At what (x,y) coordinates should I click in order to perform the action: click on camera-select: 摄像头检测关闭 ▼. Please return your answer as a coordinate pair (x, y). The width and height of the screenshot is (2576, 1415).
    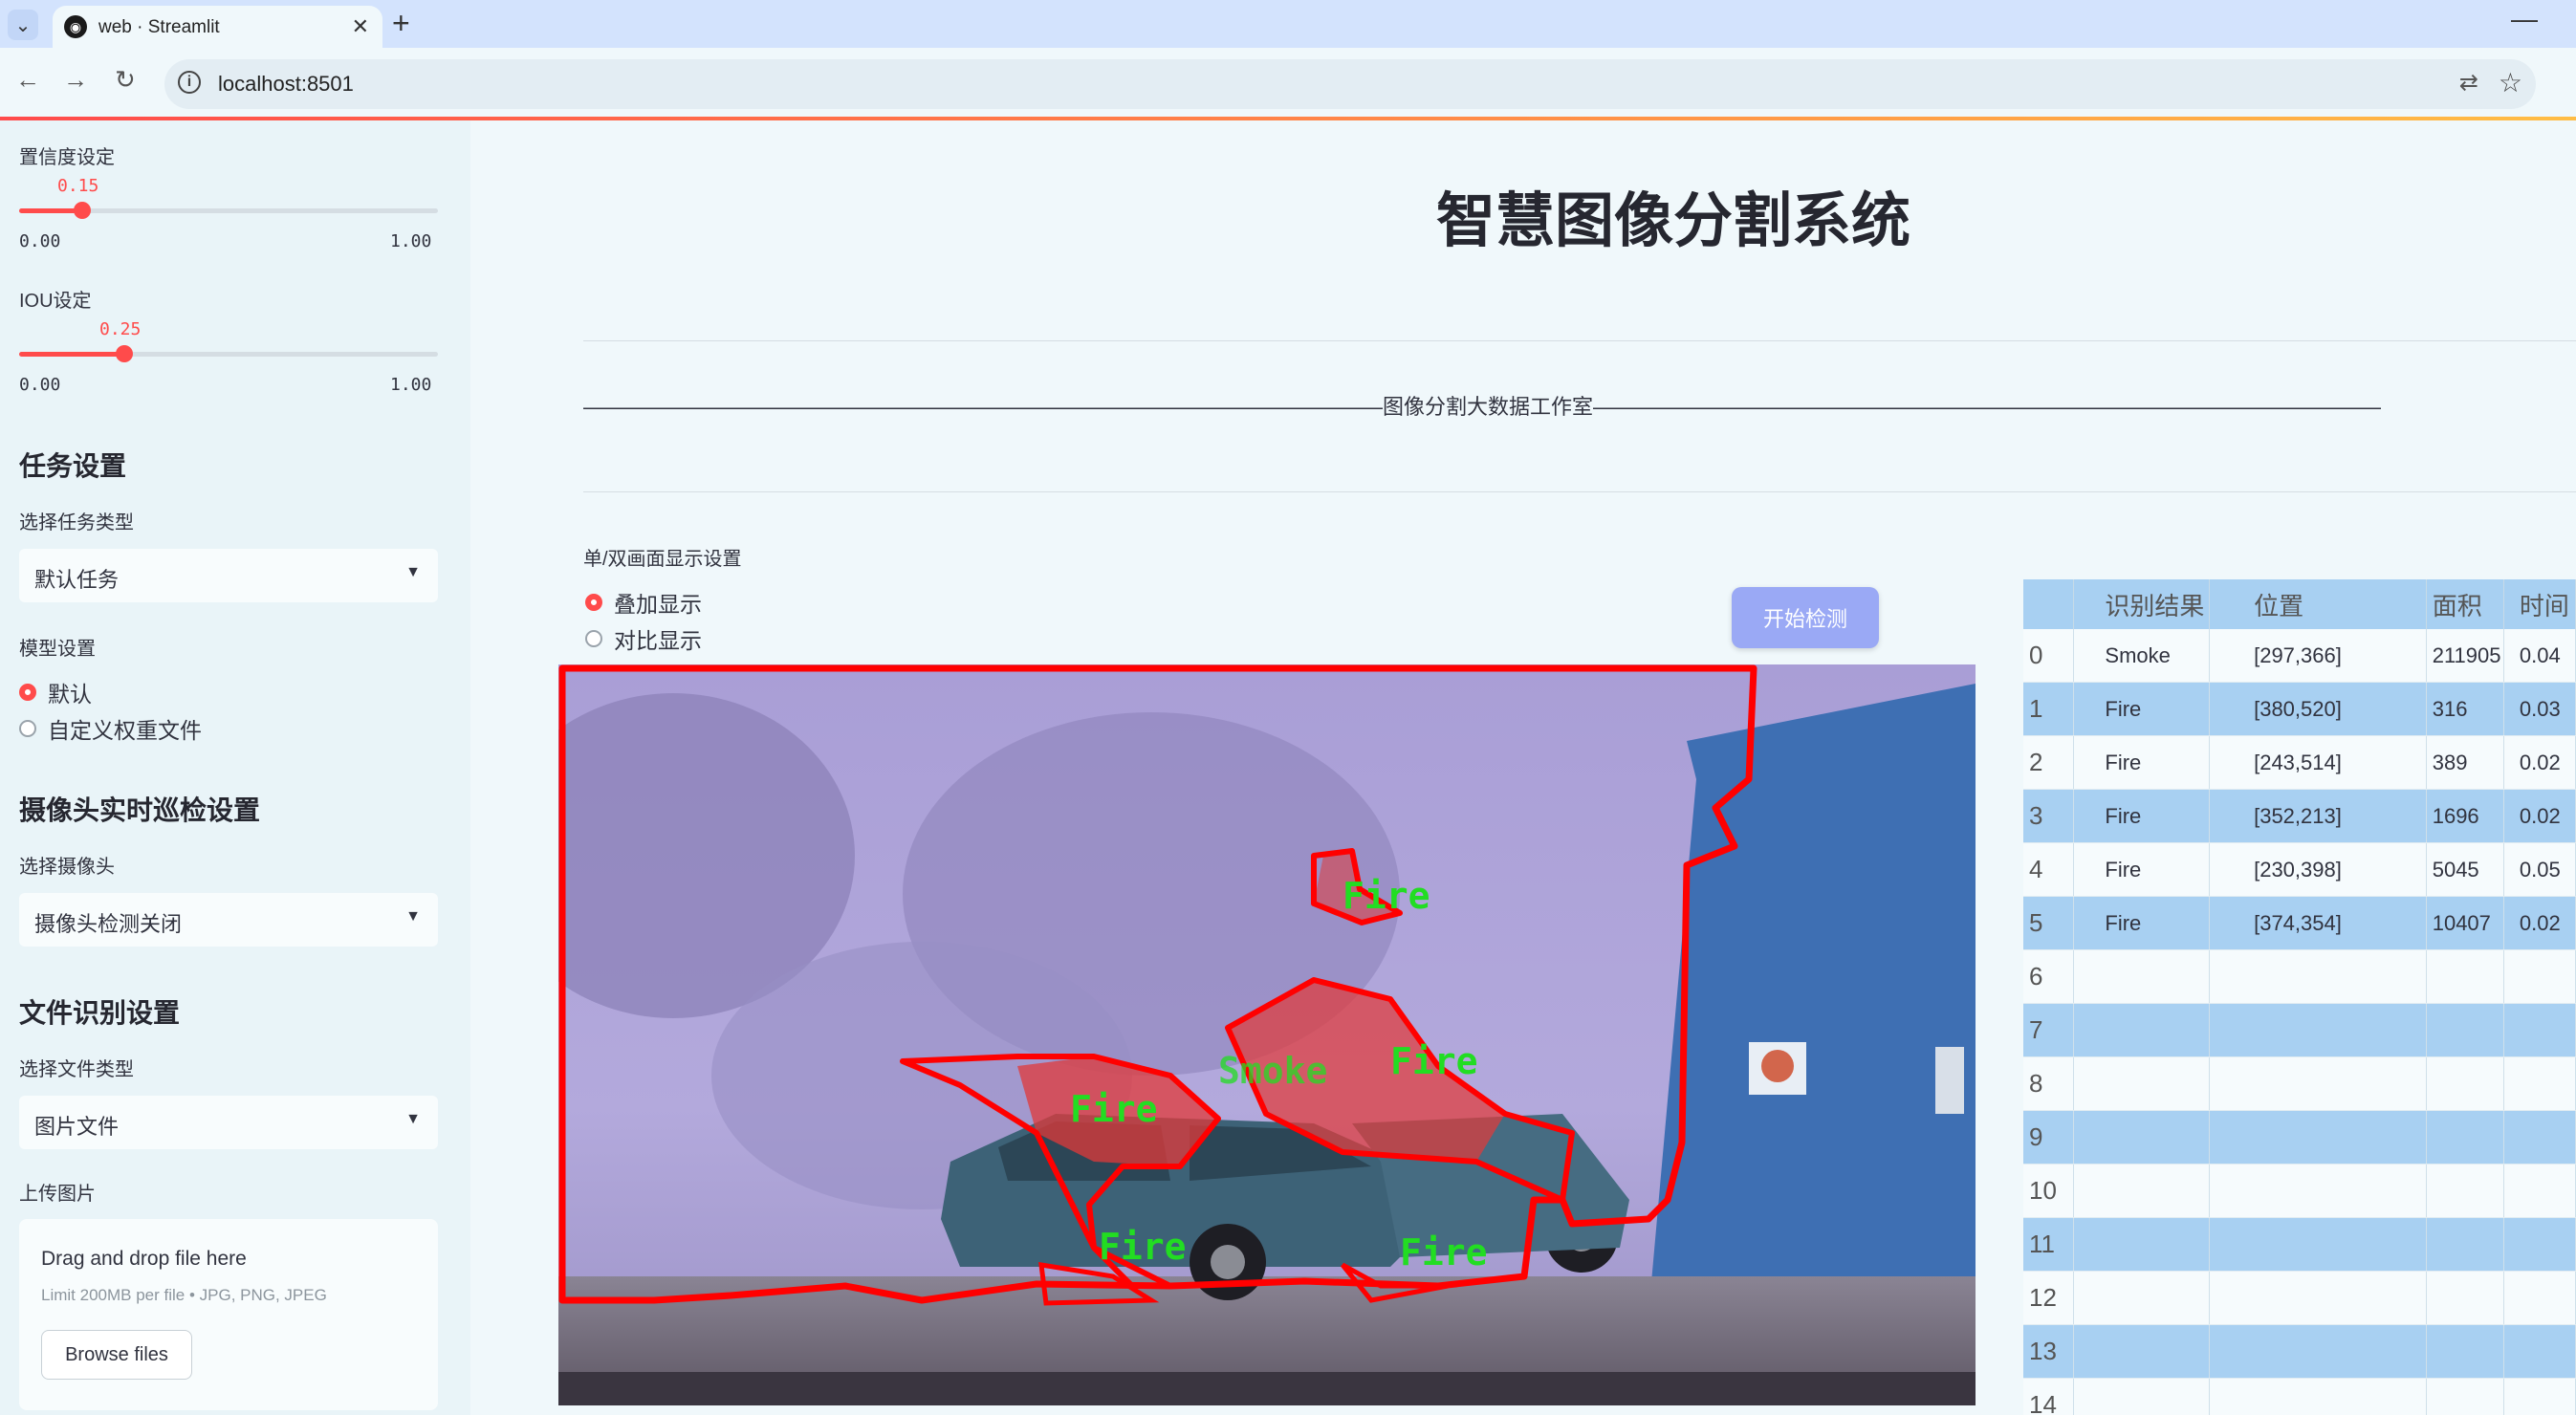
    Looking at the image, I should click on (228, 920).